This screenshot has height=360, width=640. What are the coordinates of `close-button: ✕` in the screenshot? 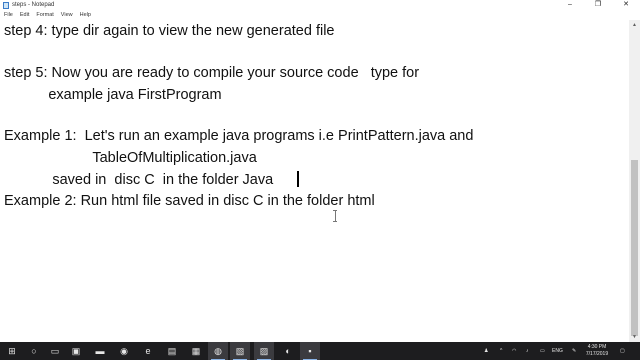 It's located at (626, 5).